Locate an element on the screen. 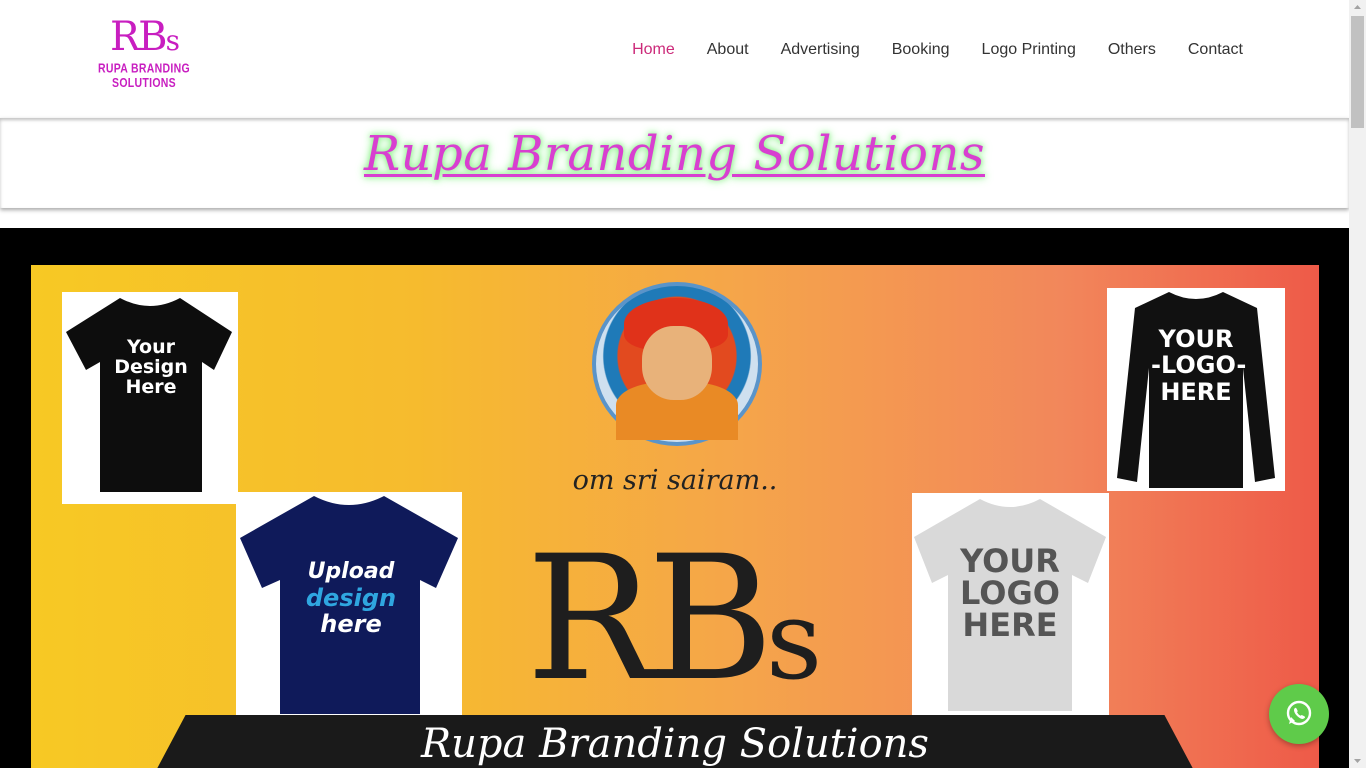  tee-card-navy: Upload design here is located at coordinates (349, 604).